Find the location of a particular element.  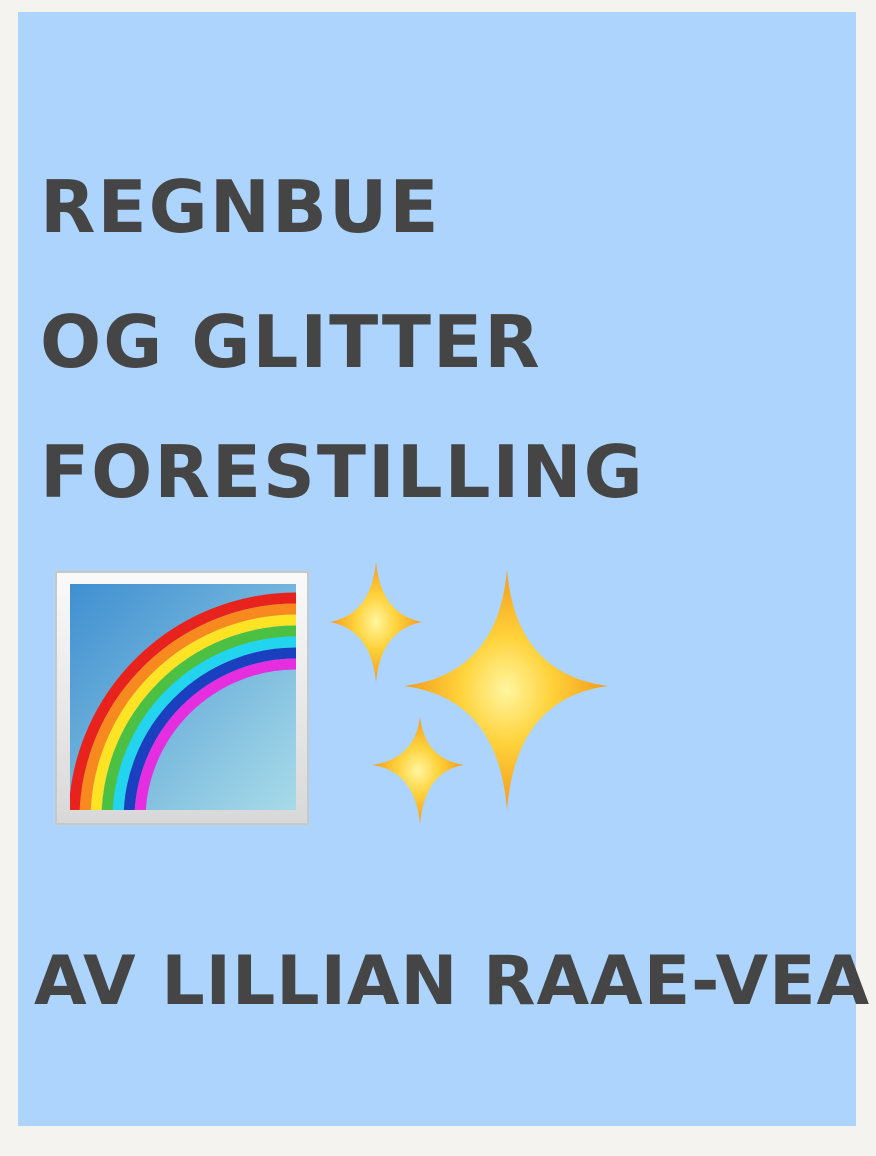

sparkles-icon is located at coordinates (469, 693).